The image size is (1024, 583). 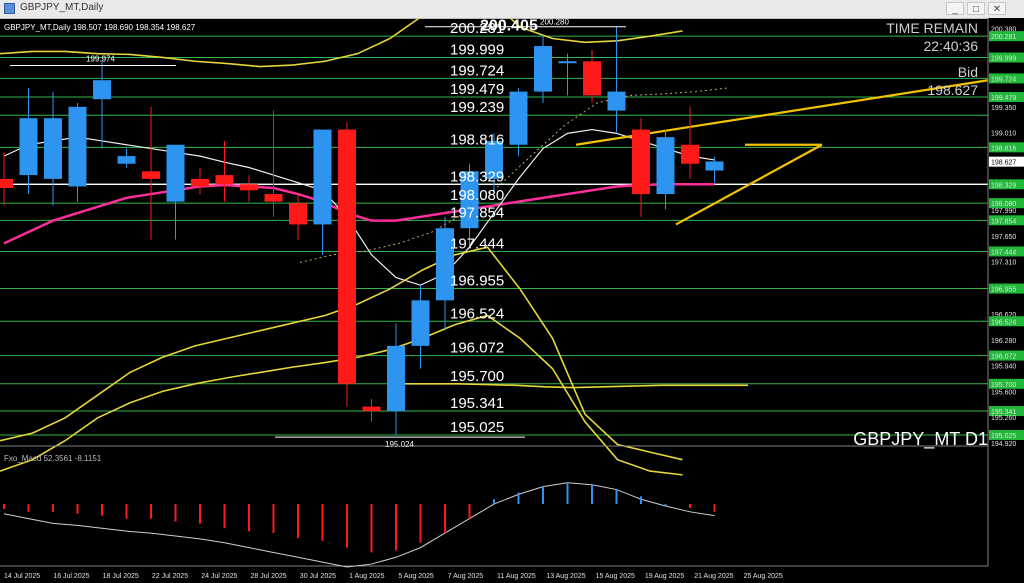 What do you see at coordinates (512, 9) in the screenshot?
I see `title-bar: GBPJPY_MT,Daily _ □ ✕` at bounding box center [512, 9].